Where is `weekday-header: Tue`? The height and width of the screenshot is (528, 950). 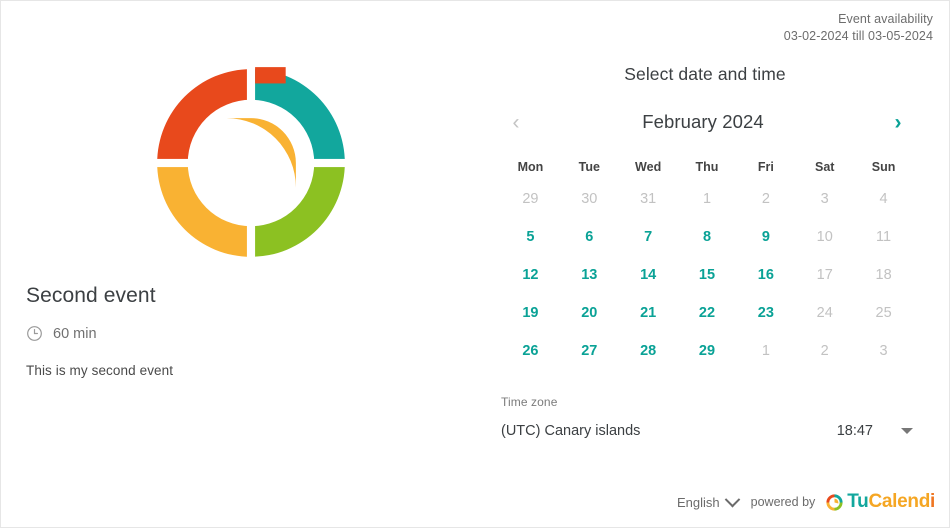 weekday-header: Tue is located at coordinates (589, 166).